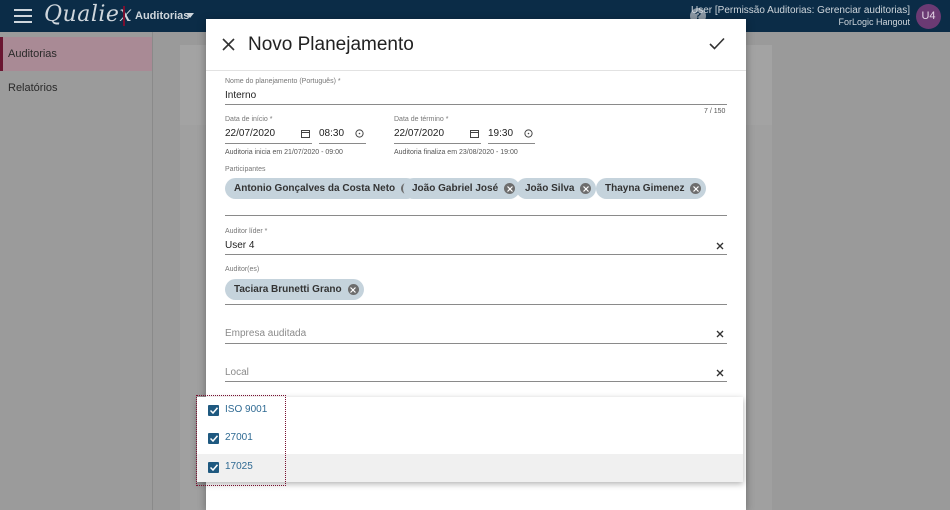 The image size is (950, 510). I want to click on lead-auditor-label: Auditor líder *, so click(246, 231).